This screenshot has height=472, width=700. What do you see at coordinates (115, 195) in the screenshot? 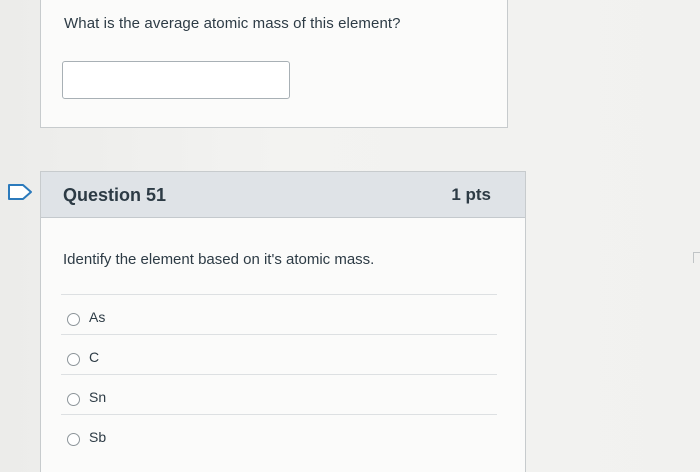
I see `question-title: Question 51` at bounding box center [115, 195].